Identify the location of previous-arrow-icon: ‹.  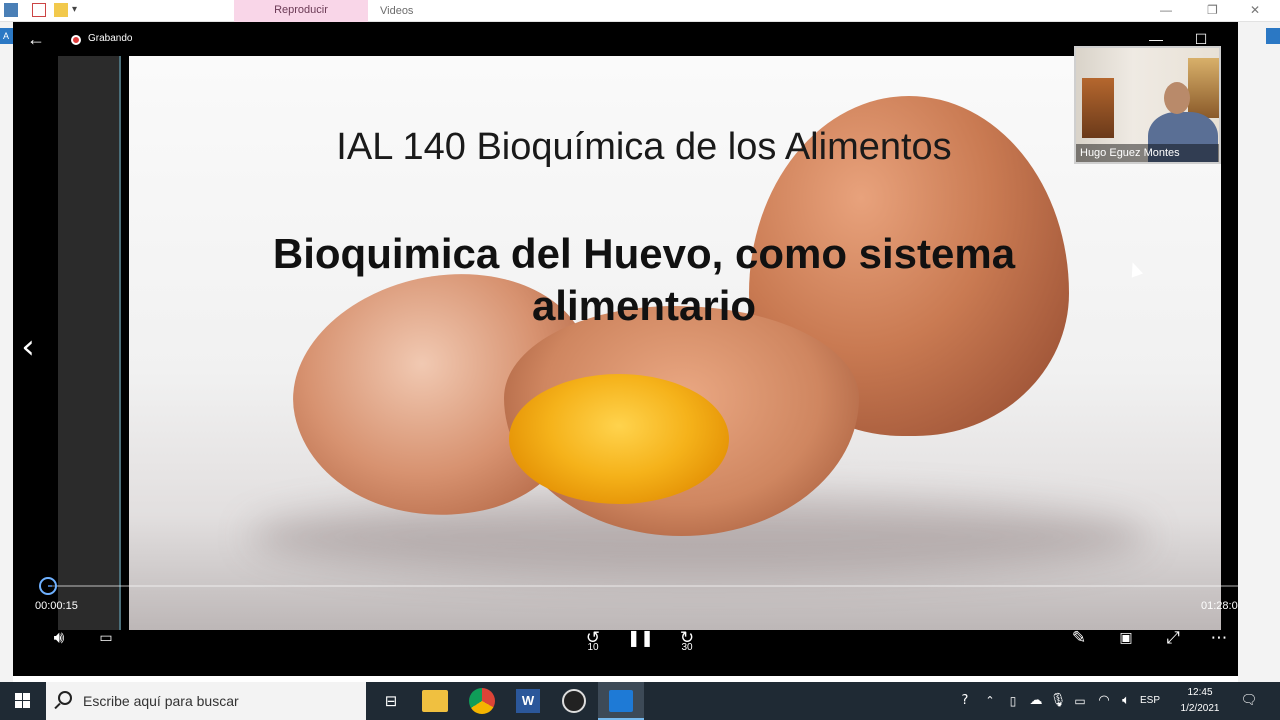
(28, 347).